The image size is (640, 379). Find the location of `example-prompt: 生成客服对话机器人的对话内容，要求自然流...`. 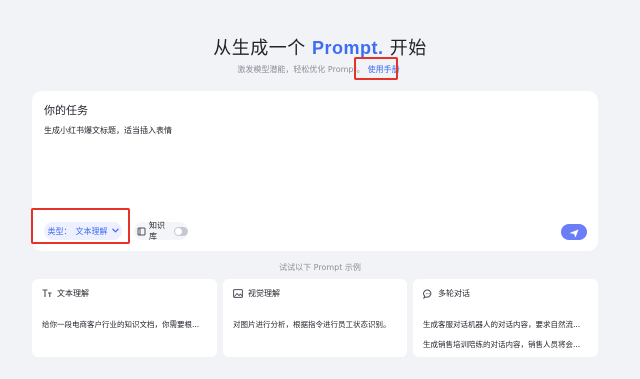

example-prompt: 生成客服对话机器人的对话内容，要求自然流... is located at coordinates (501, 324).